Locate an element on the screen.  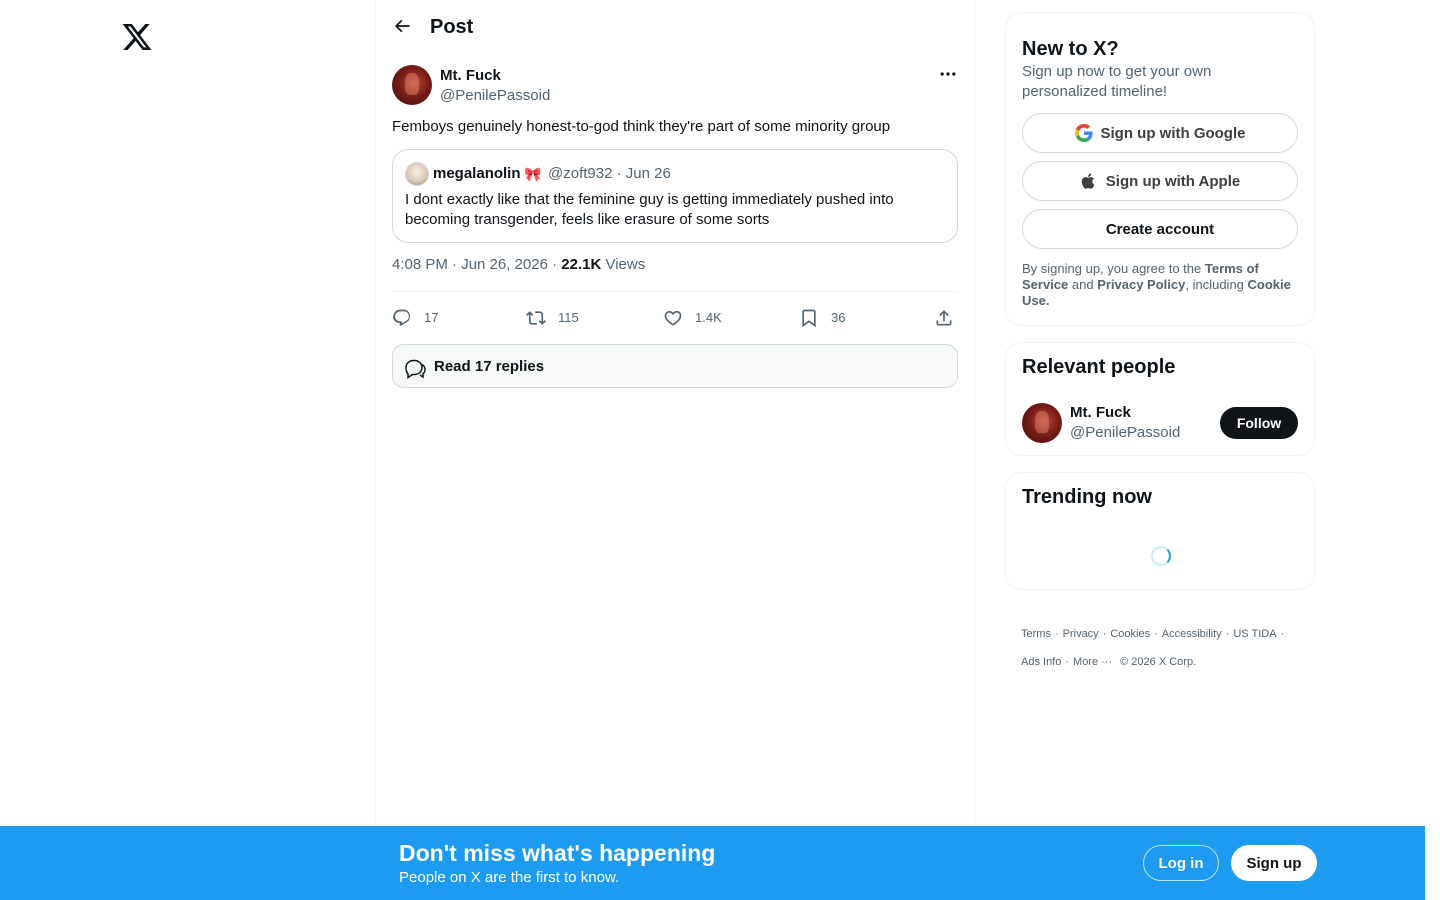
post-header: Post is located at coordinates (675, 26).